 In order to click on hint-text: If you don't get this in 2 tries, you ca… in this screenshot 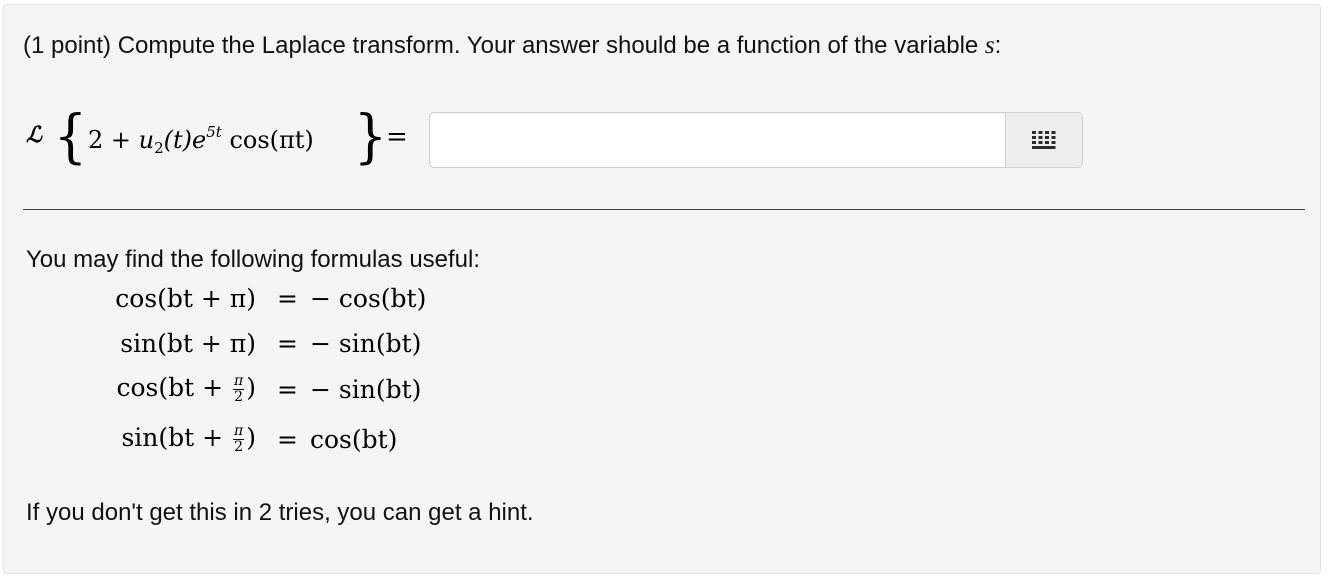, I will do `click(280, 512)`.